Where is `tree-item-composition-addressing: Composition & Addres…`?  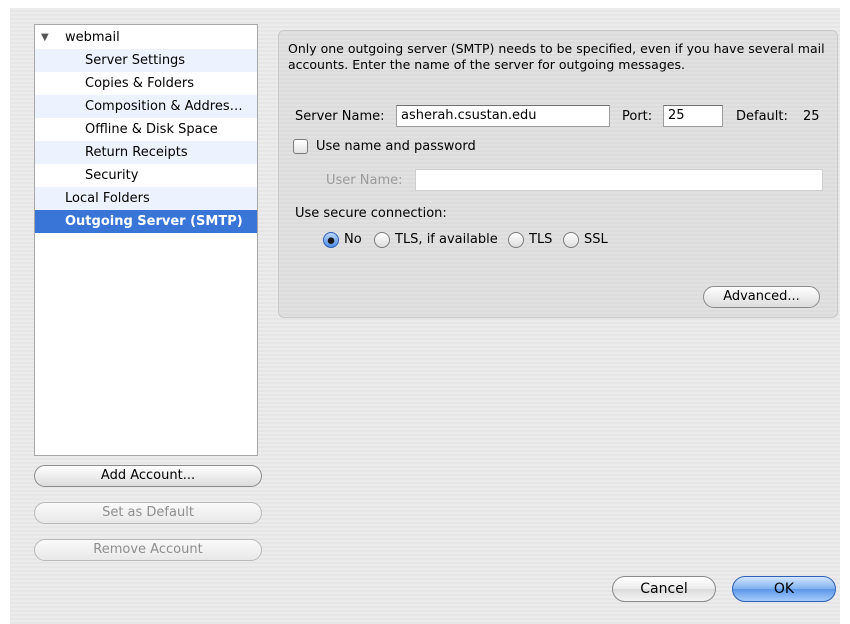
tree-item-composition-addressing: Composition & Addres… is located at coordinates (146, 106).